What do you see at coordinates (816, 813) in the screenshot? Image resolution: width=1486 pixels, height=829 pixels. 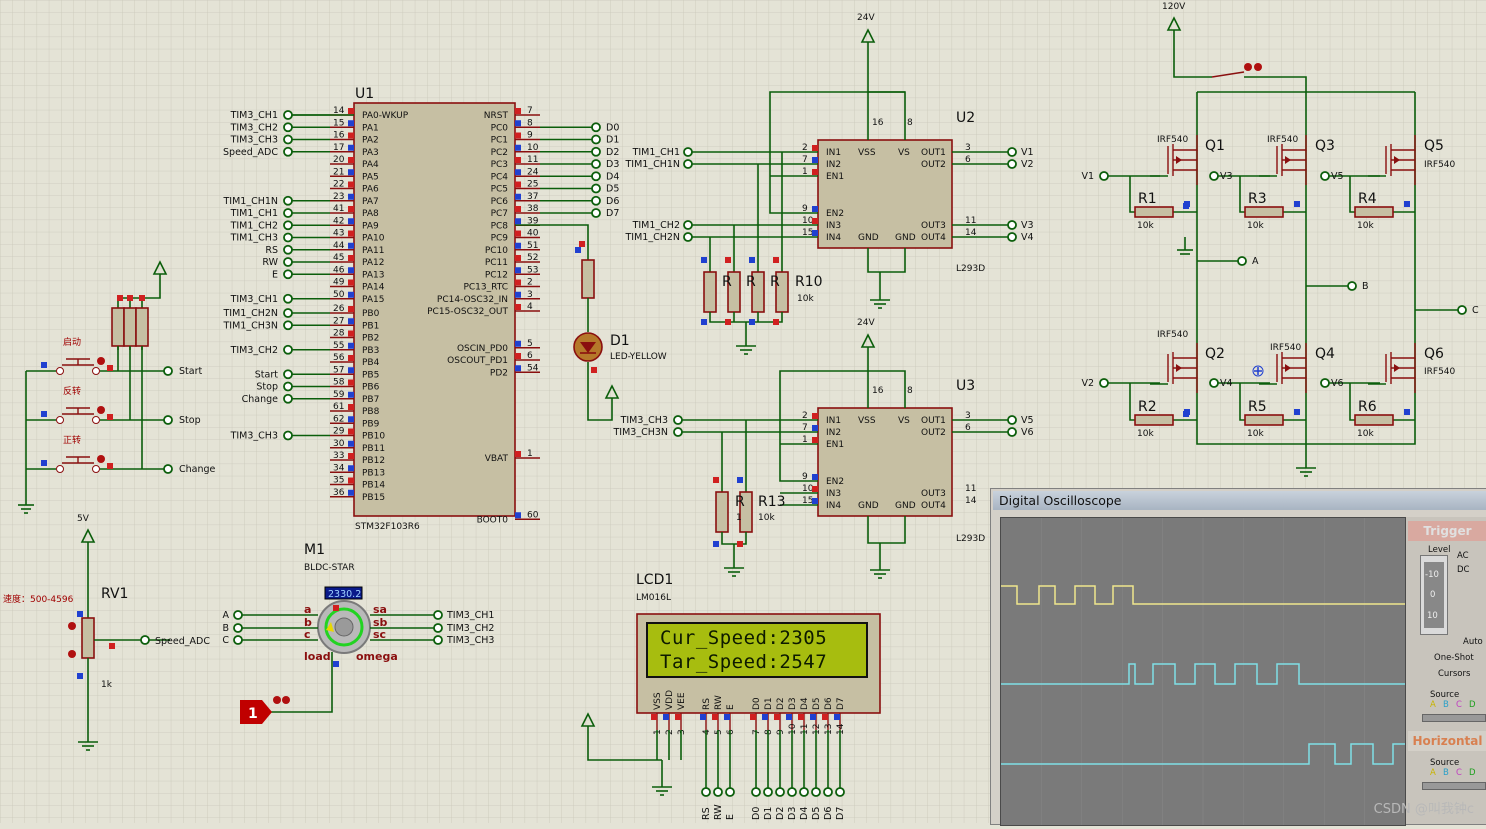 I see `lcd-bottom-net: D5` at bounding box center [816, 813].